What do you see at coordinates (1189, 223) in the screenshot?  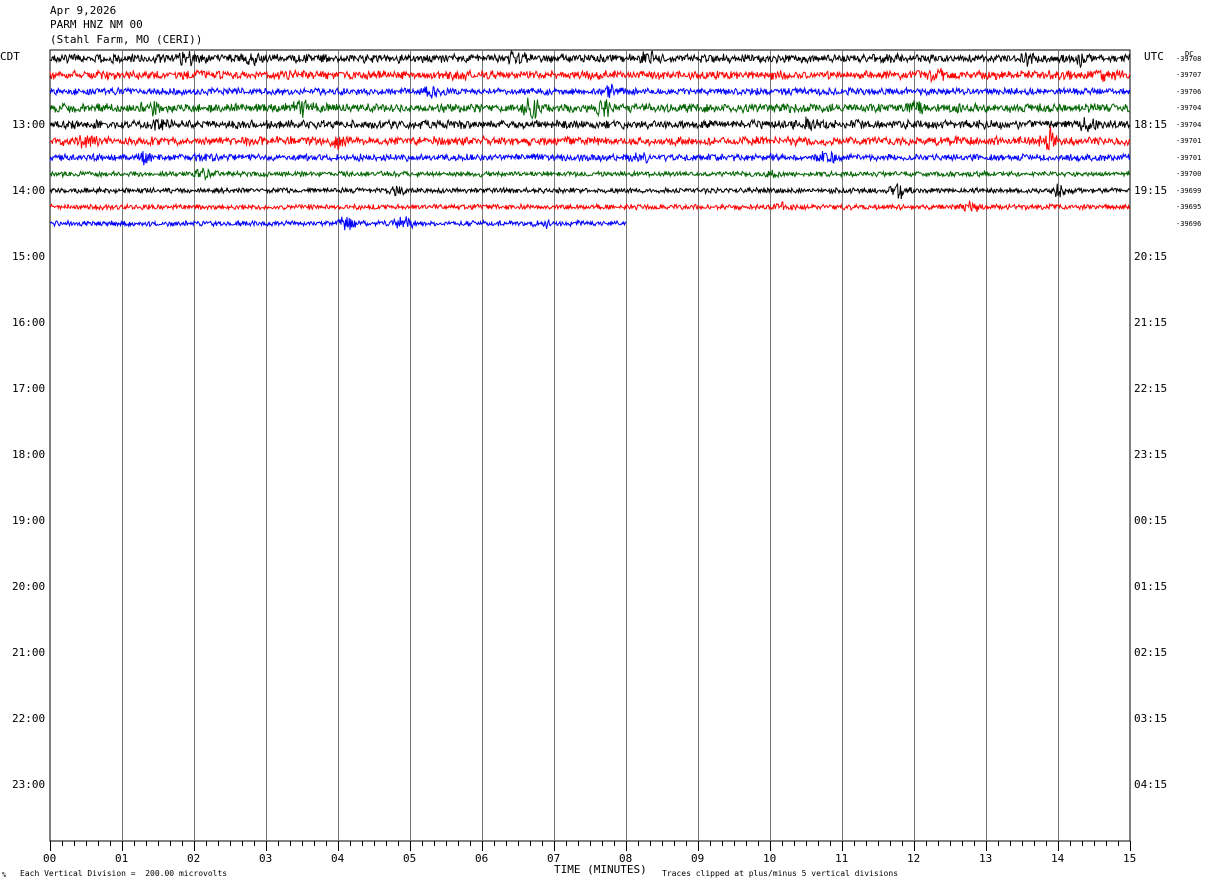 I see `dc-offset-label: -39696` at bounding box center [1189, 223].